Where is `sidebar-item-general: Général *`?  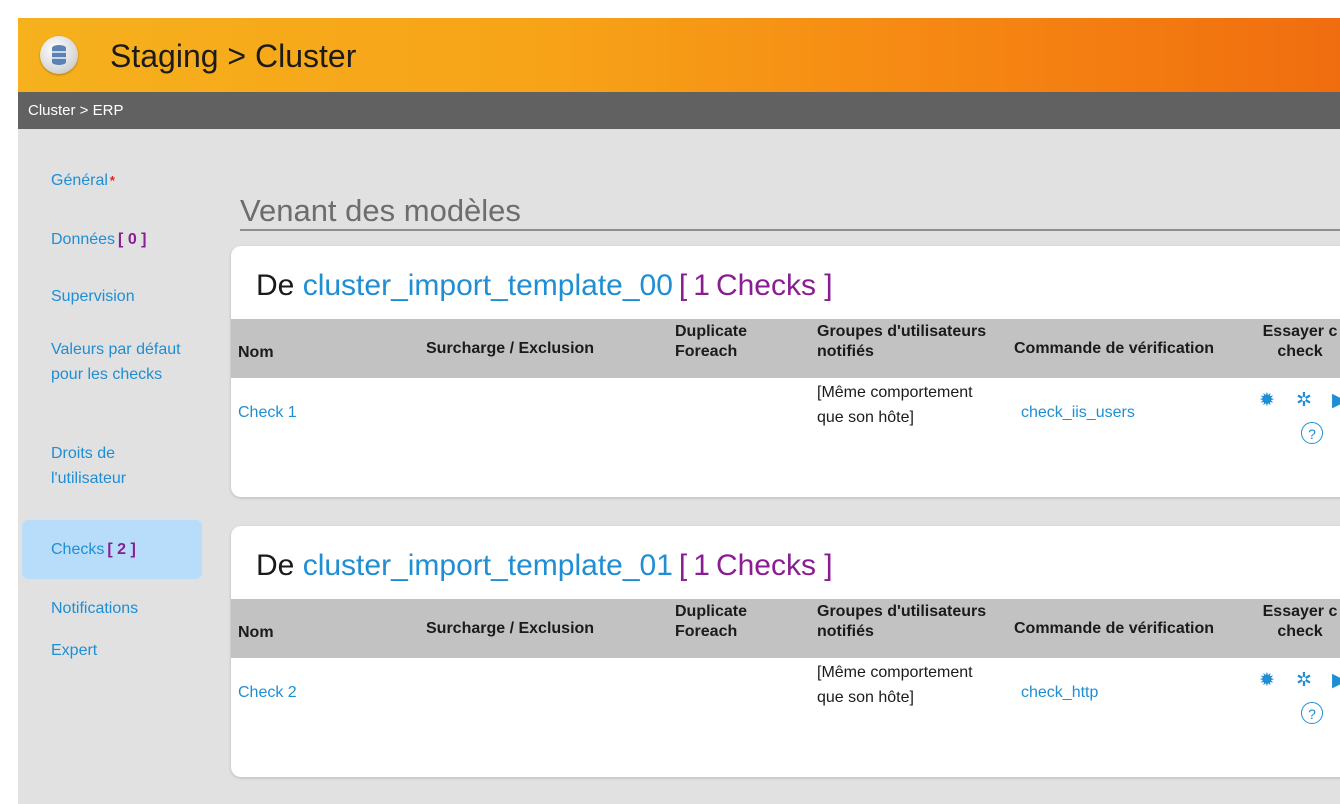
sidebar-item-general: Général * is located at coordinates (112, 180).